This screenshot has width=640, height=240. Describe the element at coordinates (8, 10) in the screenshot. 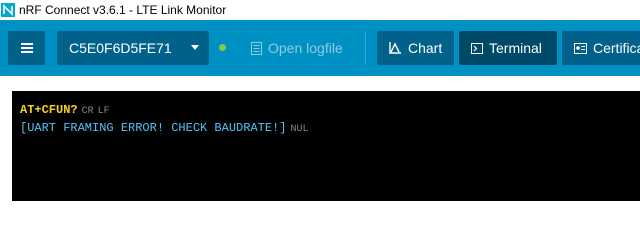

I see `nrf-app-icon` at that location.